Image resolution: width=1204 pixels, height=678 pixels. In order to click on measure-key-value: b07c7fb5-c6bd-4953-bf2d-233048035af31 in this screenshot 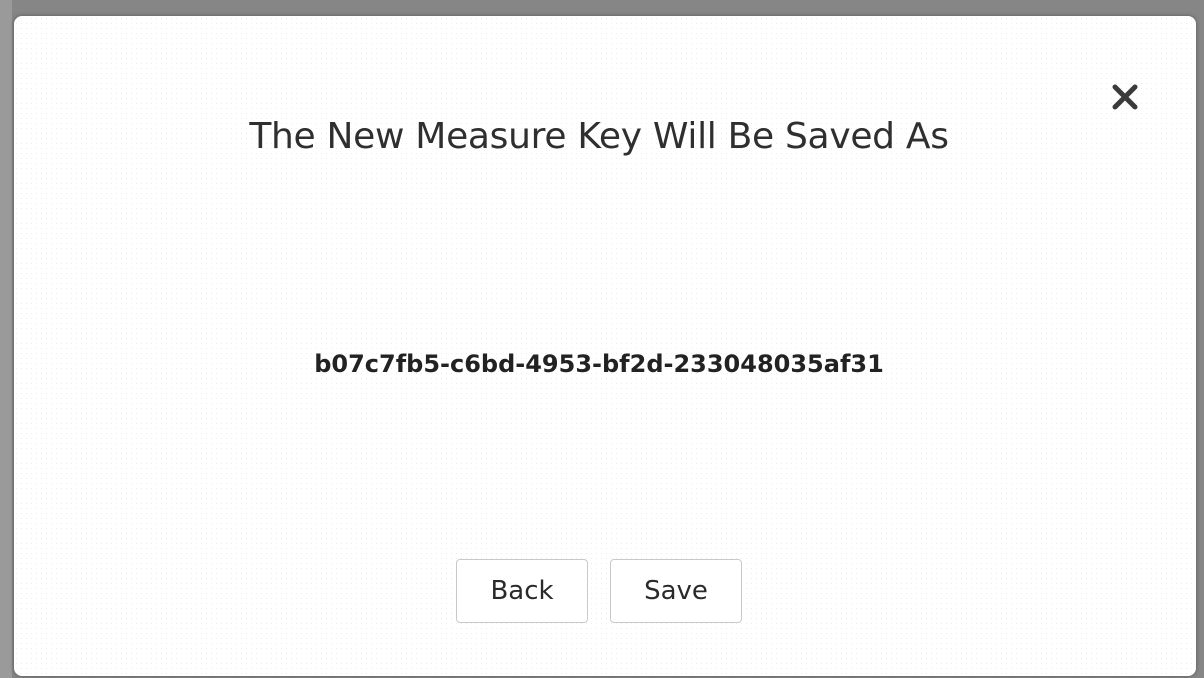, I will do `click(599, 364)`.